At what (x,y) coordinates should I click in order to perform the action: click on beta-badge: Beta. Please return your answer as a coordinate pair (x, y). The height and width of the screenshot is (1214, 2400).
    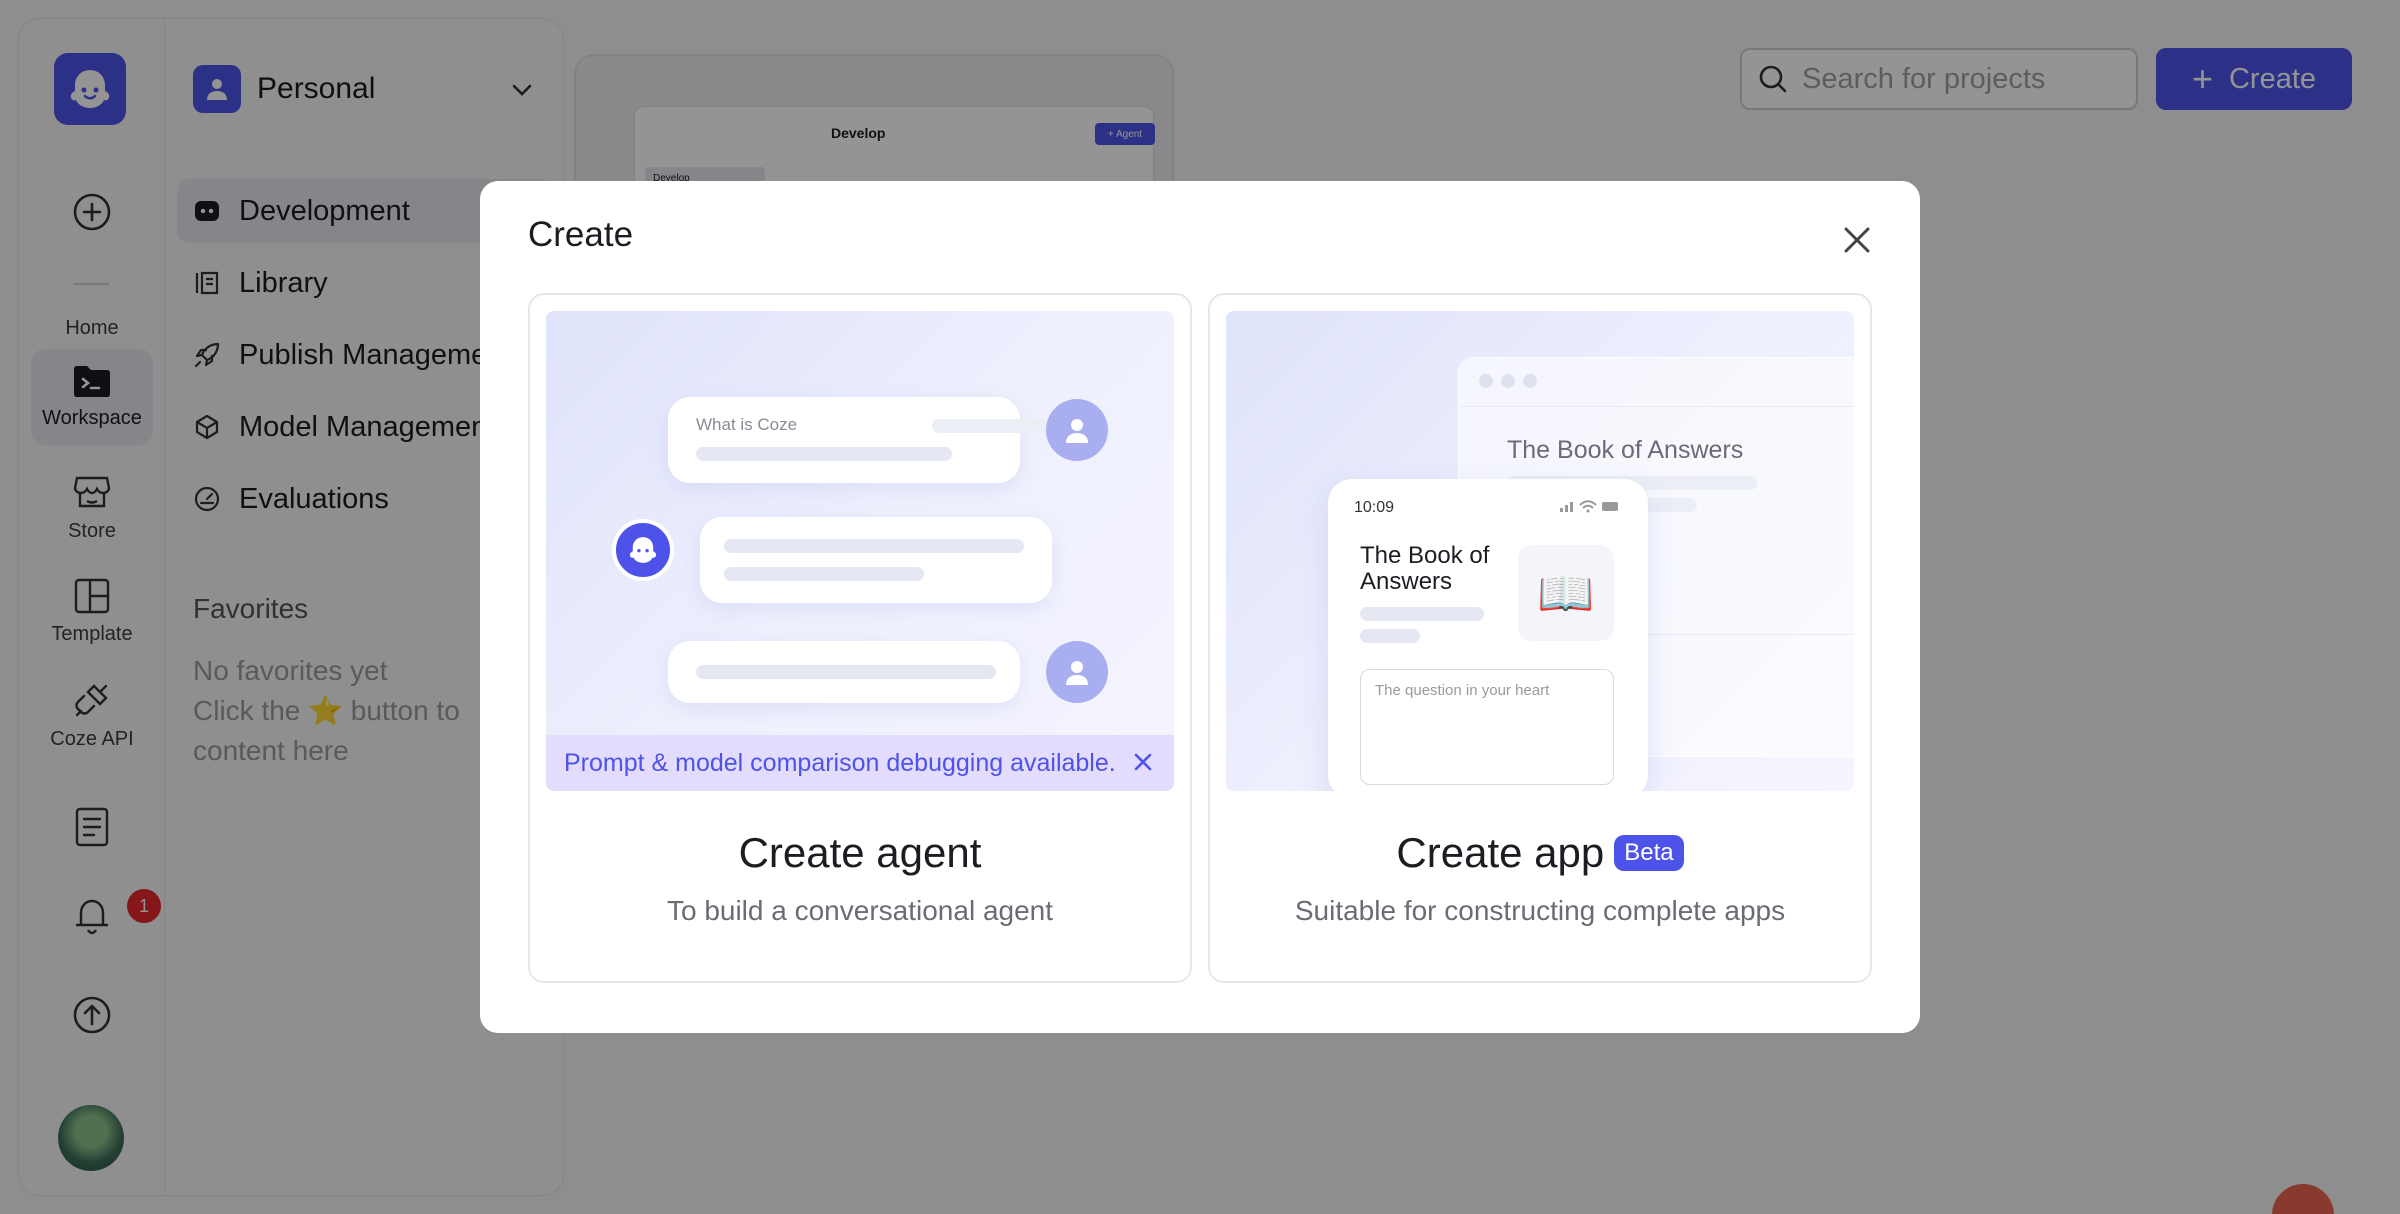
    Looking at the image, I should click on (1649, 853).